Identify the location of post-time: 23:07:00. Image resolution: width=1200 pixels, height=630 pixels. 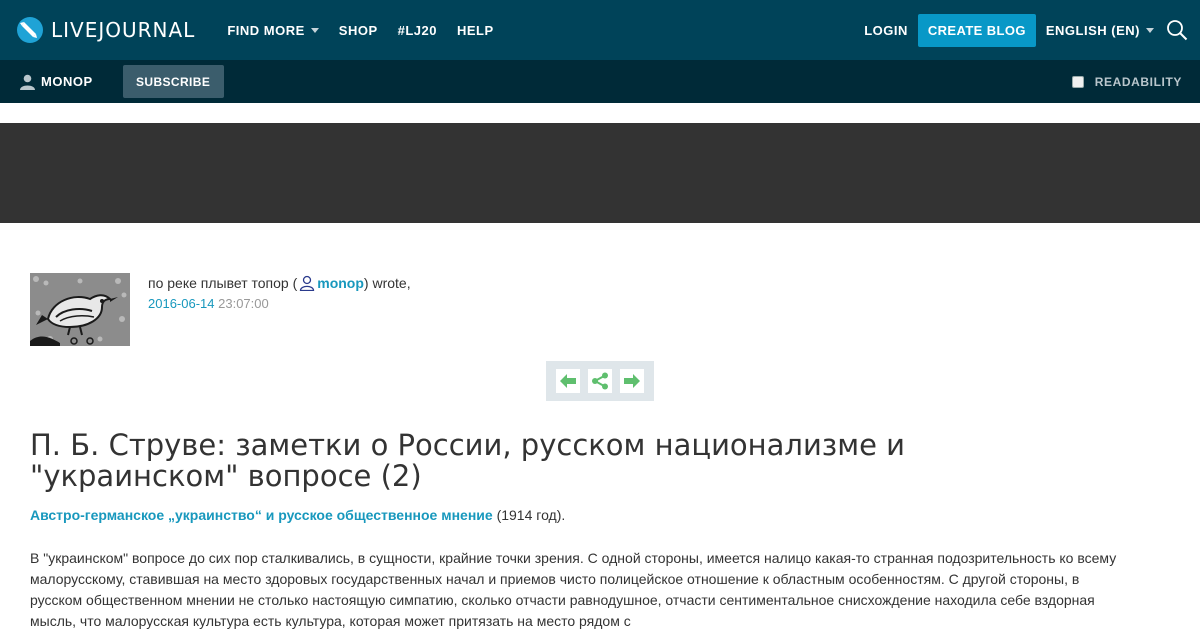
(243, 303).